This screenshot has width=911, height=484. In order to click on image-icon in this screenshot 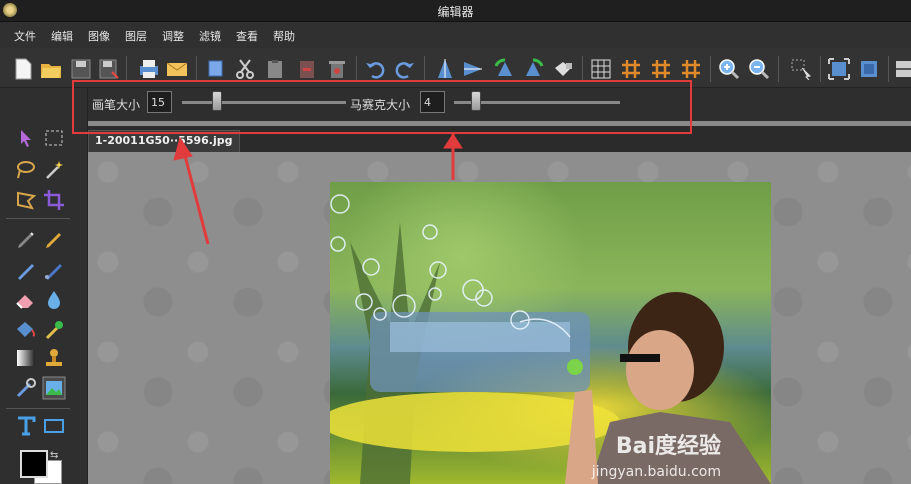, I will do `click(54, 388)`.